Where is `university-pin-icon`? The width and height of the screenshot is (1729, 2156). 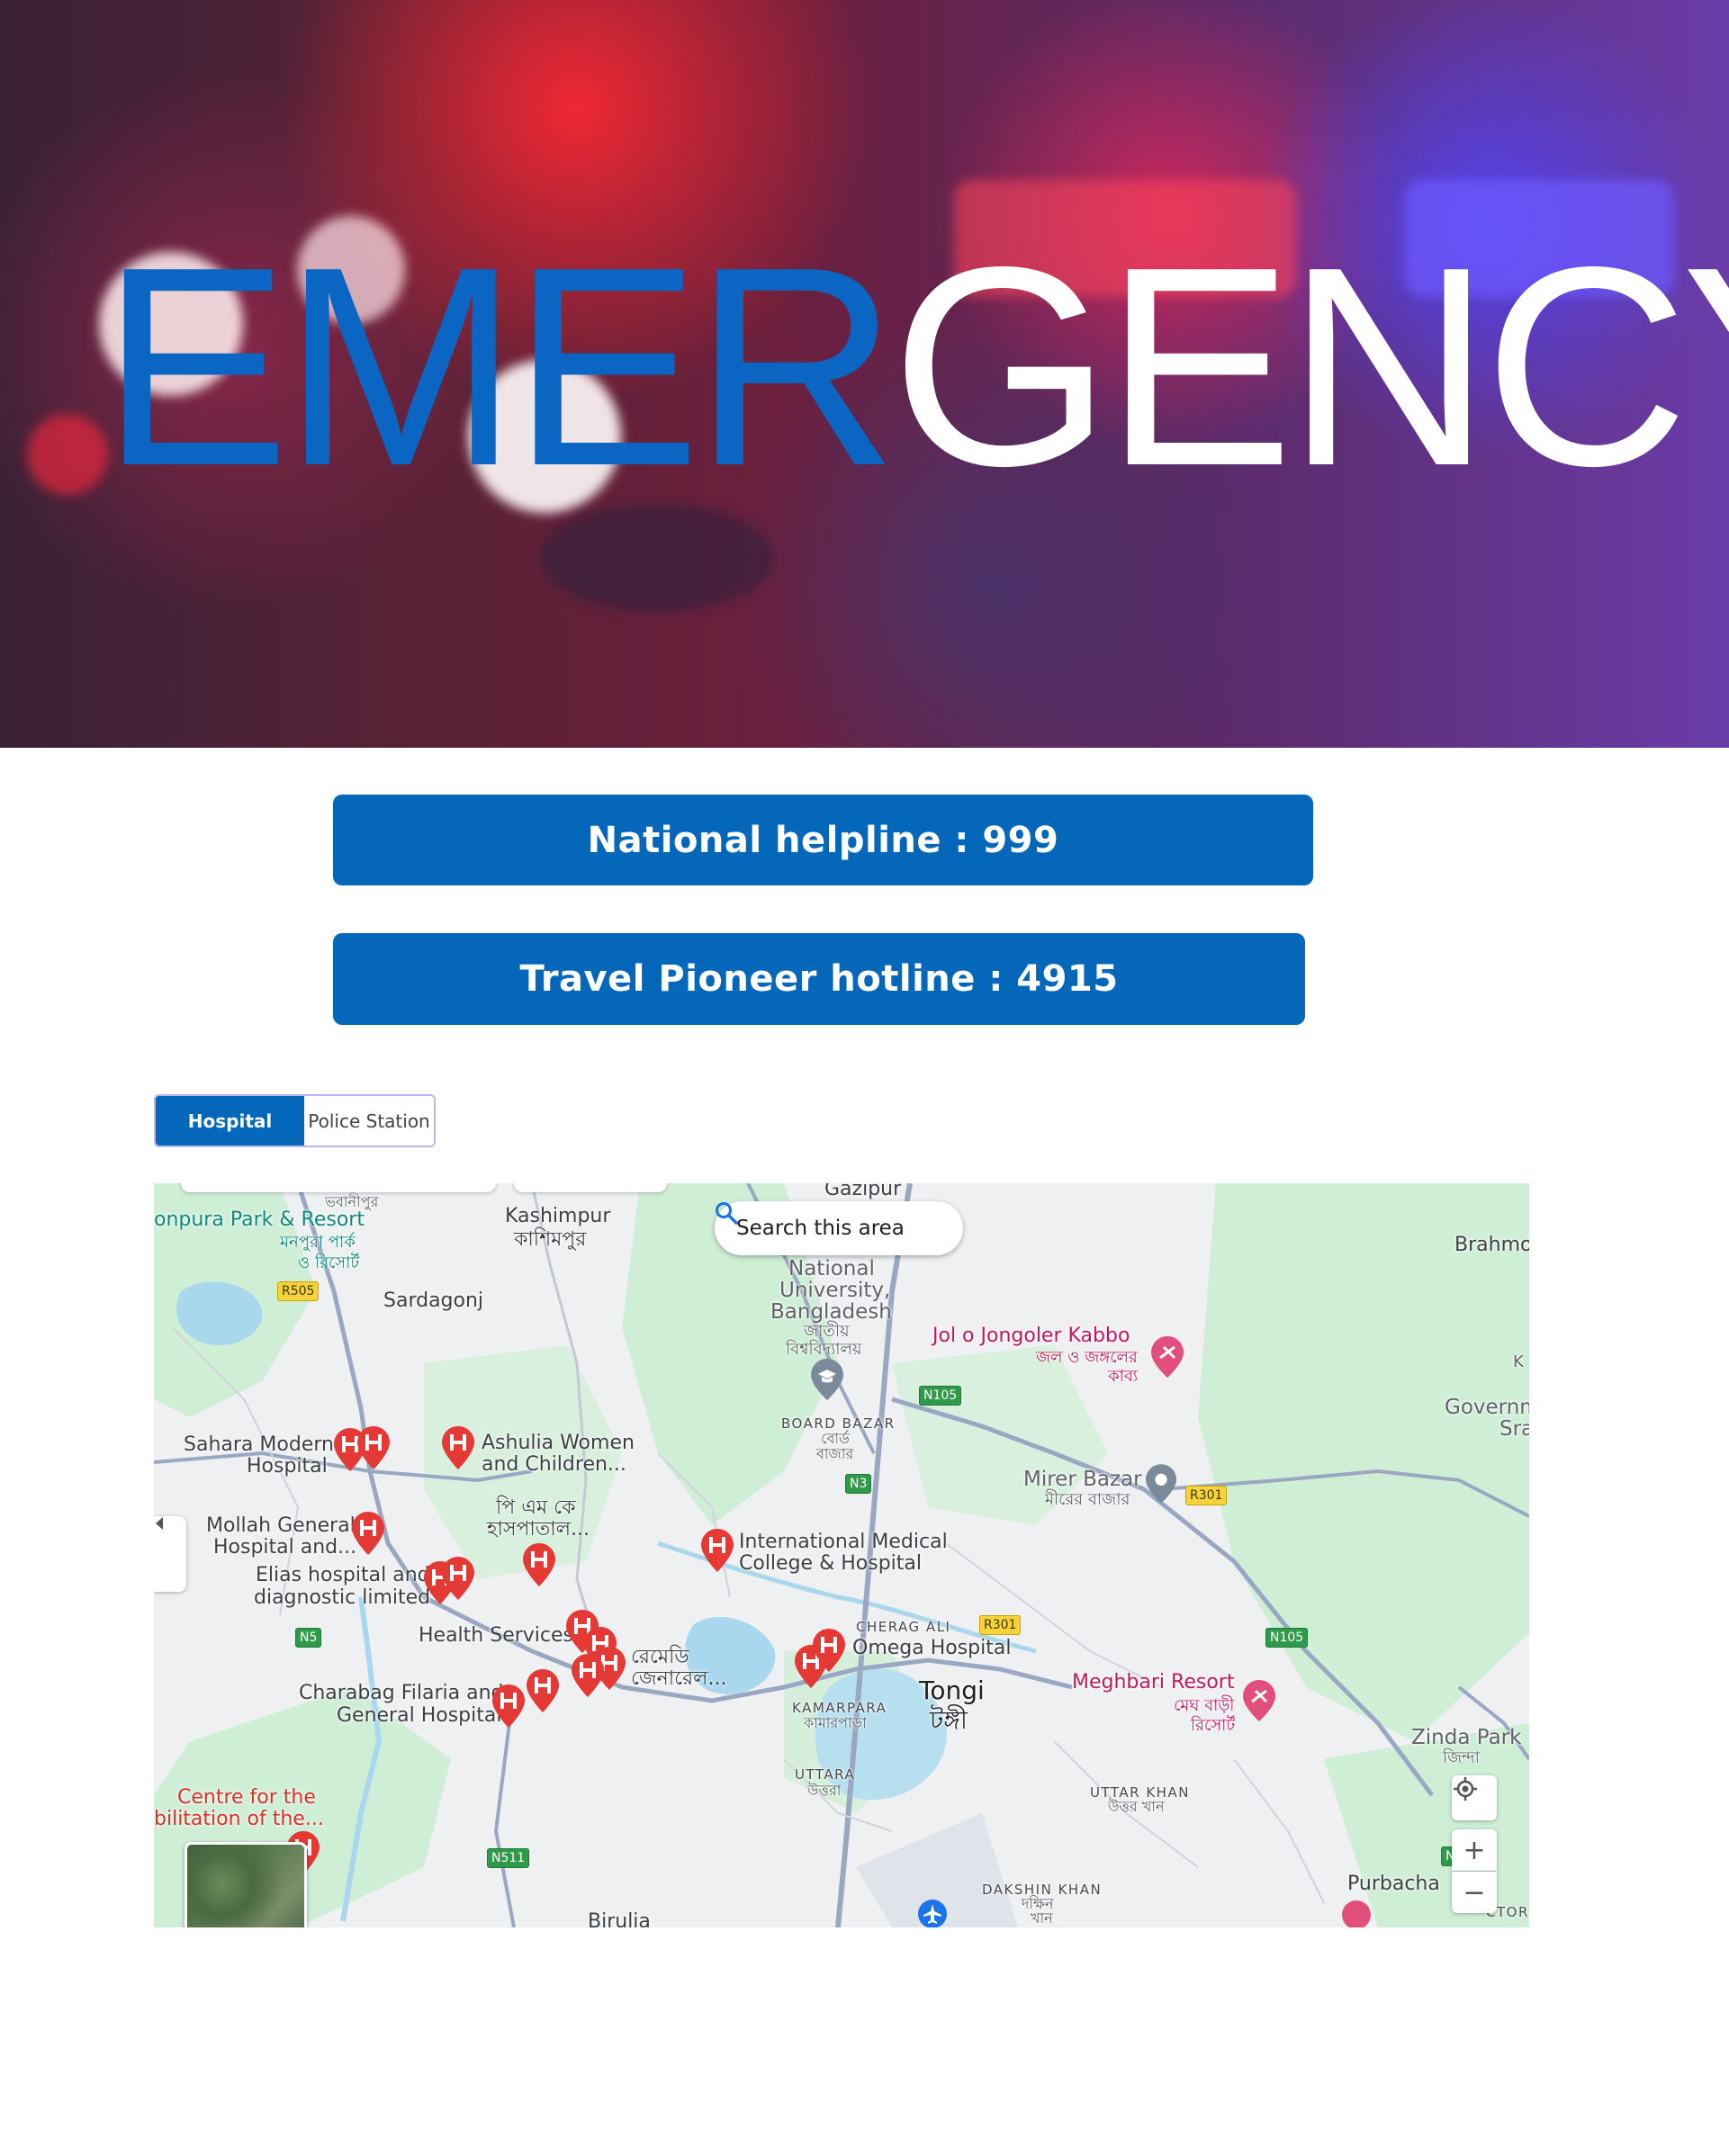
university-pin-icon is located at coordinates (827, 1379).